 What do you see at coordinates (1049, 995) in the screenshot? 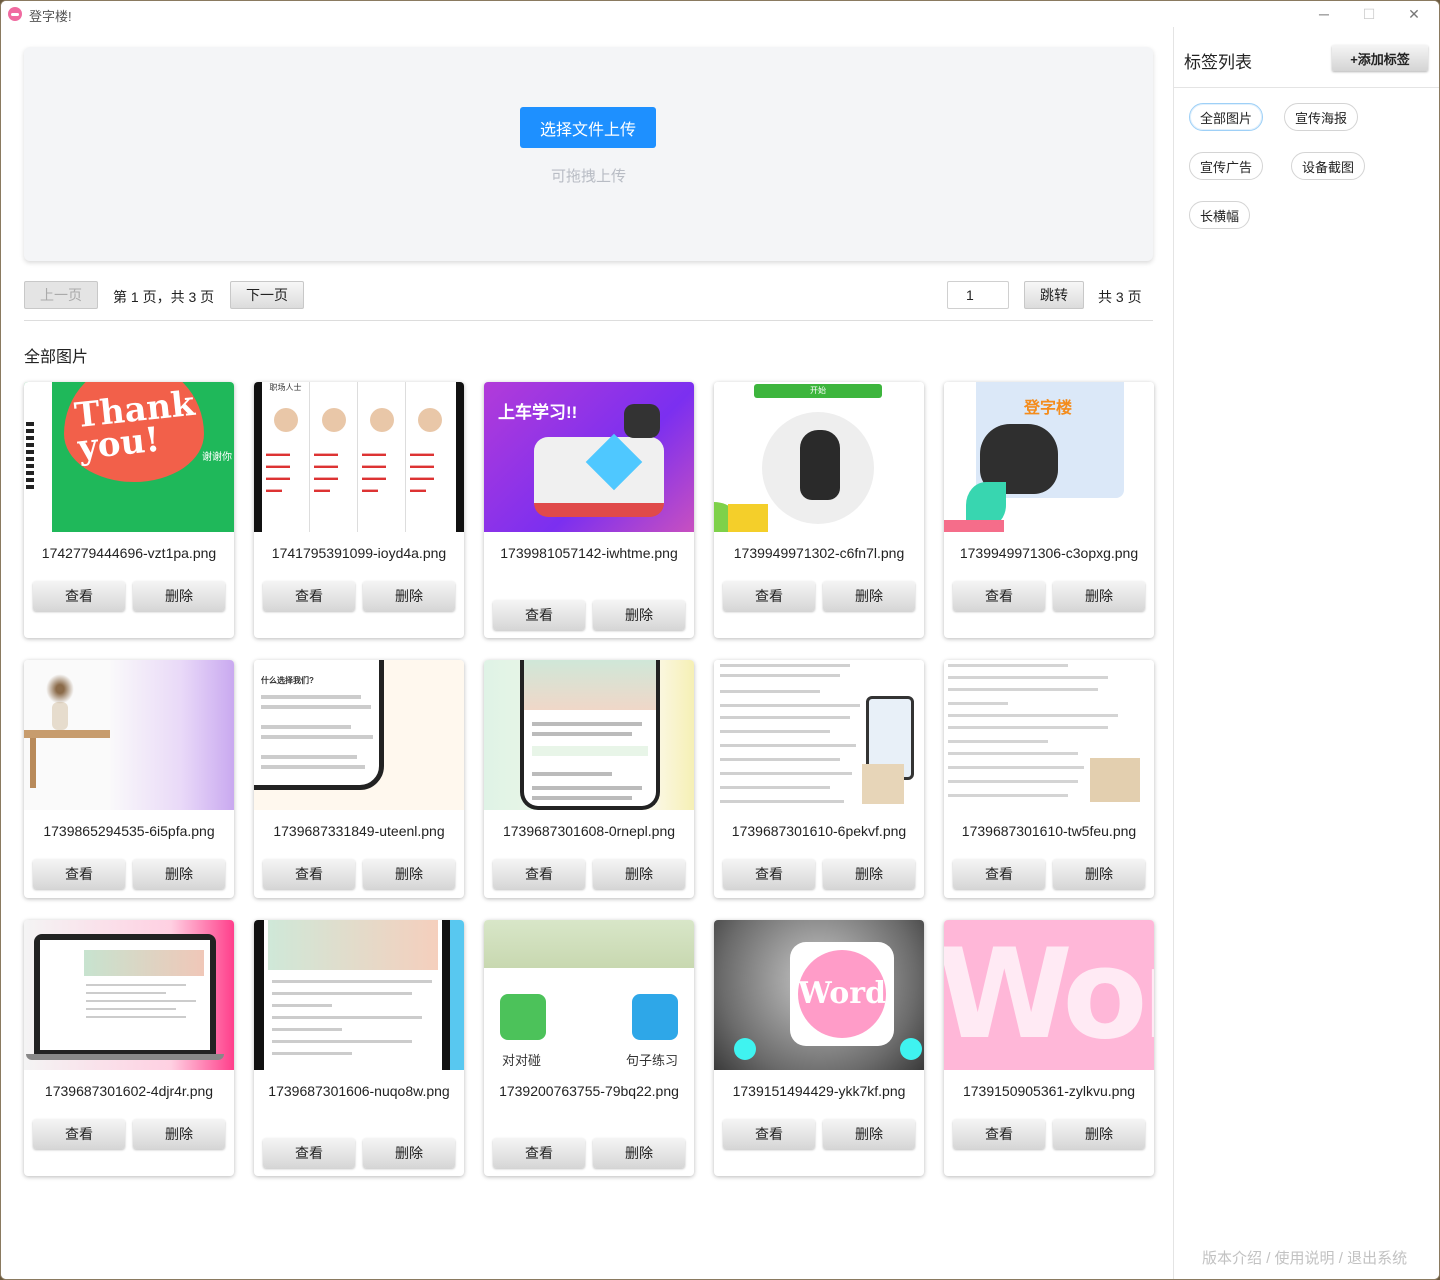
I see `image-thumbnail: Wor` at bounding box center [1049, 995].